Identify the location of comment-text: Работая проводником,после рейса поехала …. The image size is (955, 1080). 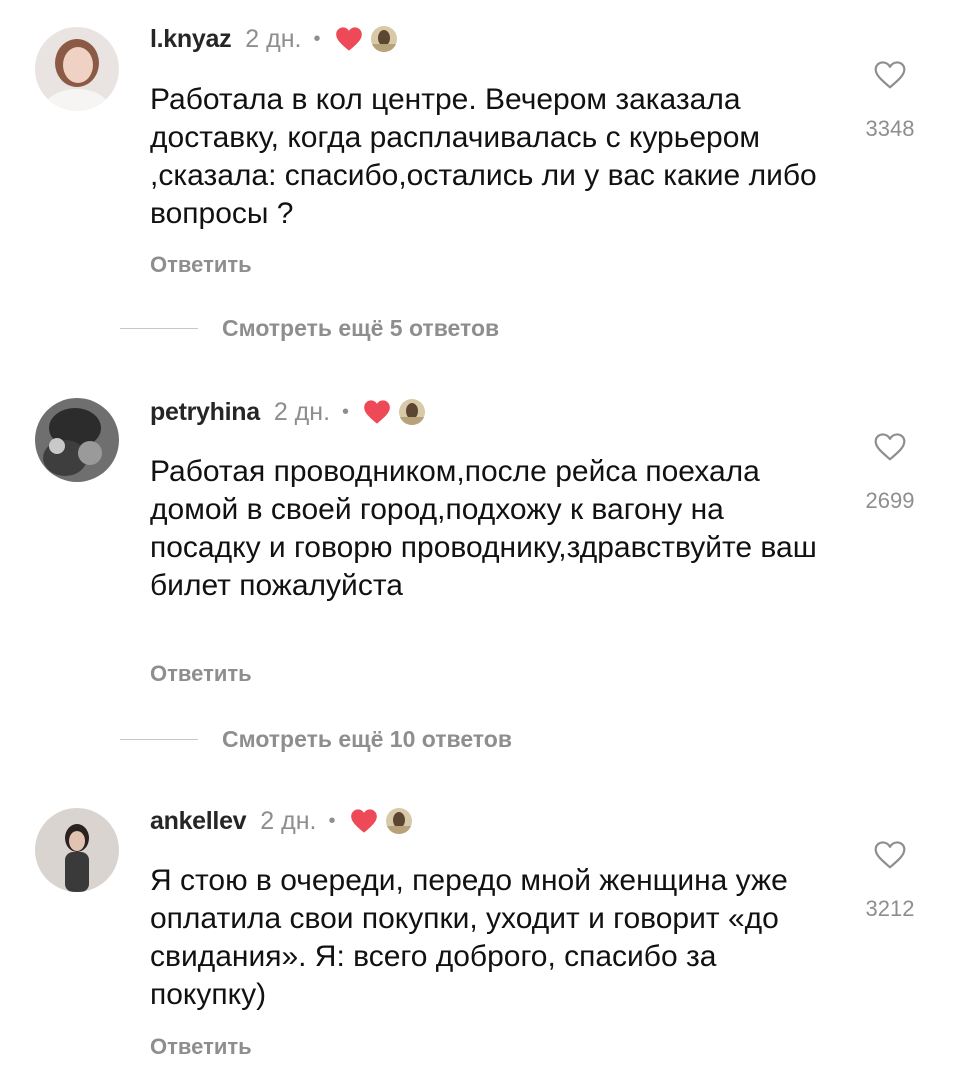
(483, 528).